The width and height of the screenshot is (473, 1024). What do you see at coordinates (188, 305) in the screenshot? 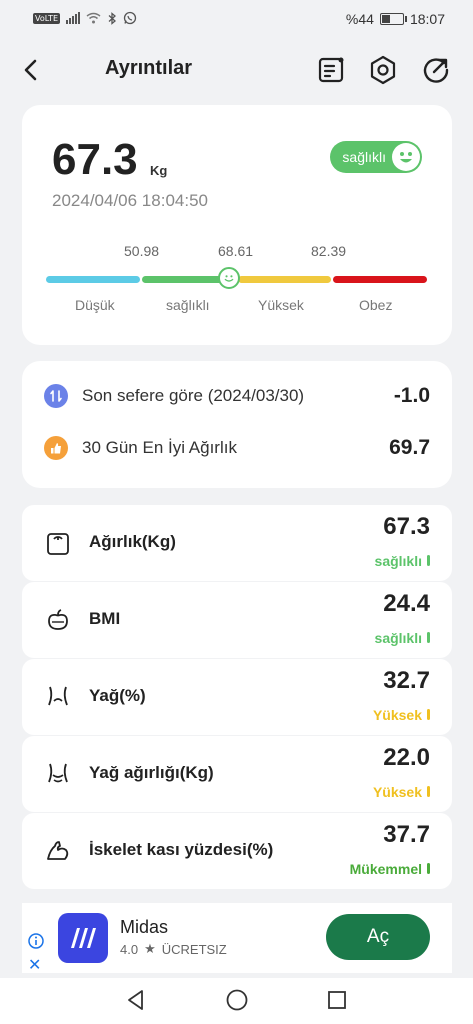
I see `scale-label-healthy: sağlıklı` at bounding box center [188, 305].